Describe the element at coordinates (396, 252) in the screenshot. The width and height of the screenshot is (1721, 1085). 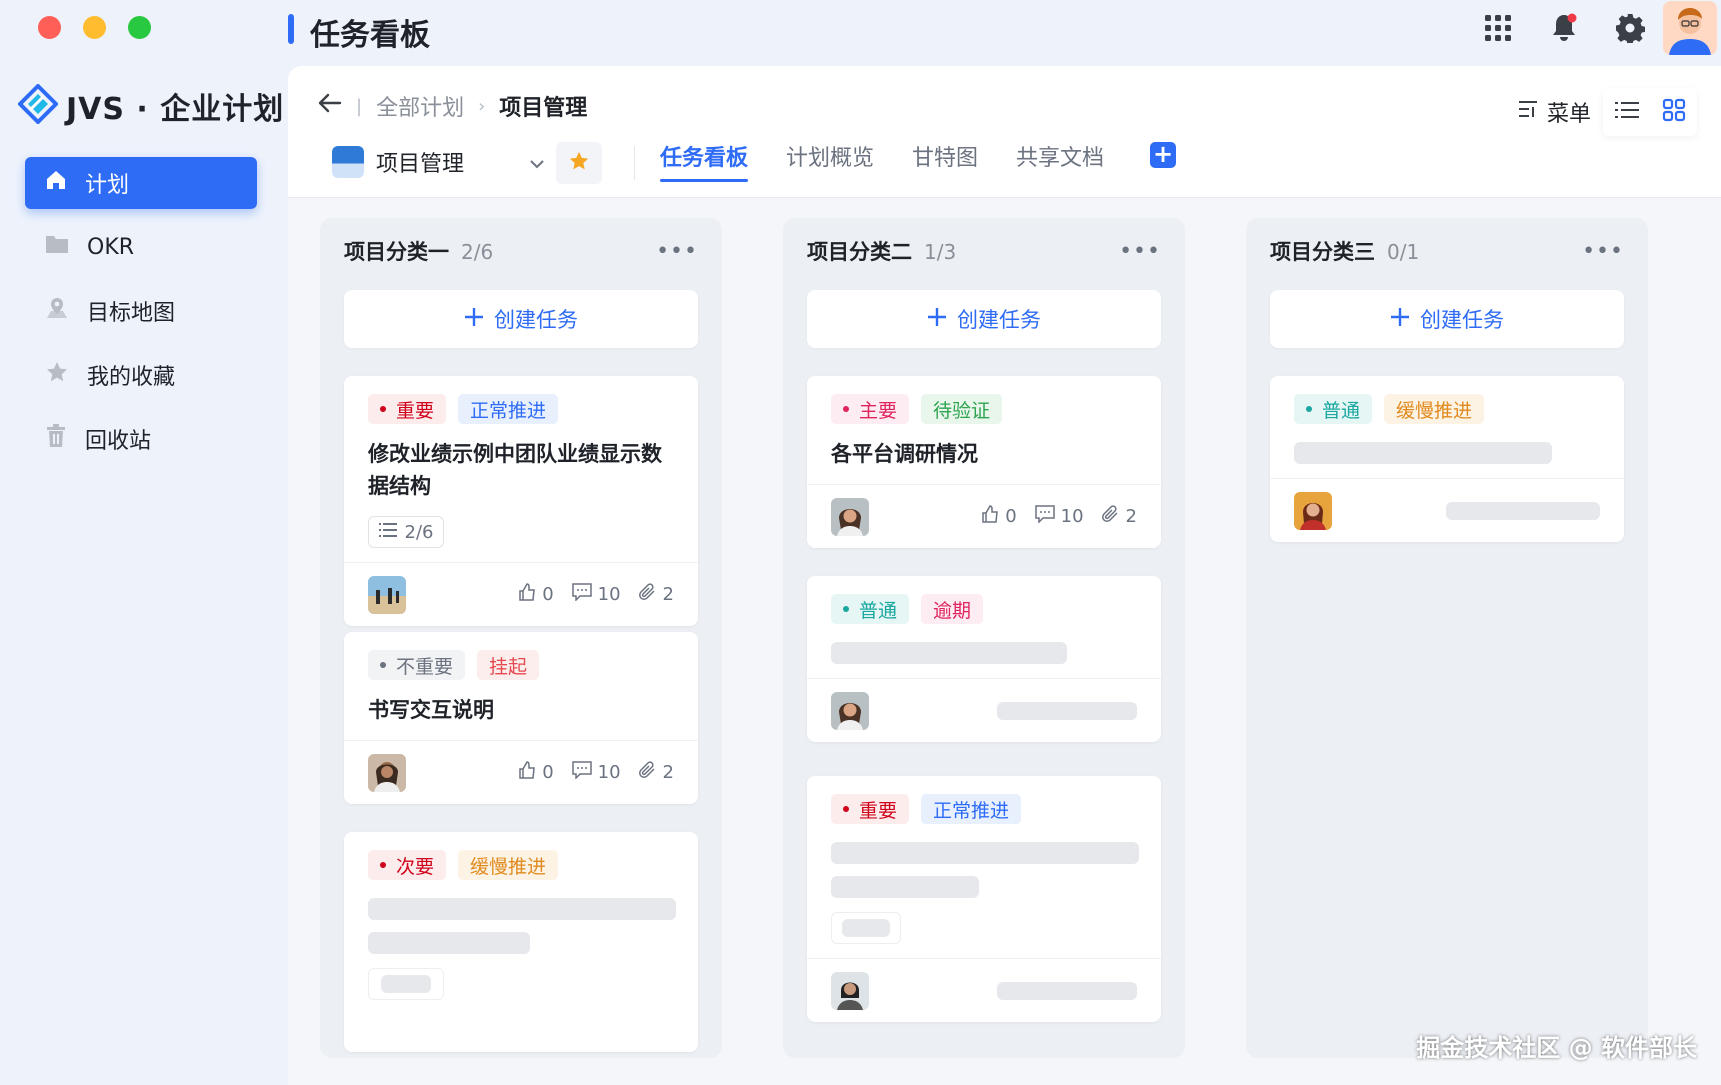
I see `column-title-text: 项目分类一` at that location.